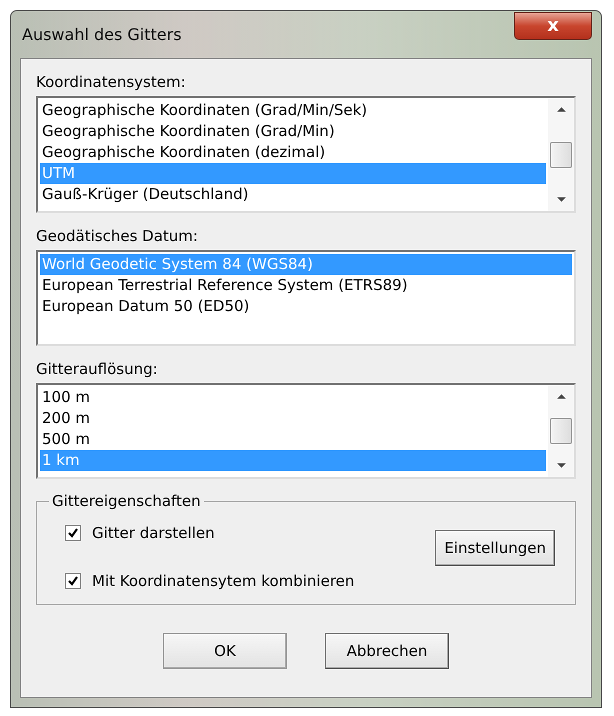 The width and height of the screenshot is (614, 716). What do you see at coordinates (293, 131) in the screenshot?
I see `list-item: Geographische Koordinaten (Grad/Min)` at bounding box center [293, 131].